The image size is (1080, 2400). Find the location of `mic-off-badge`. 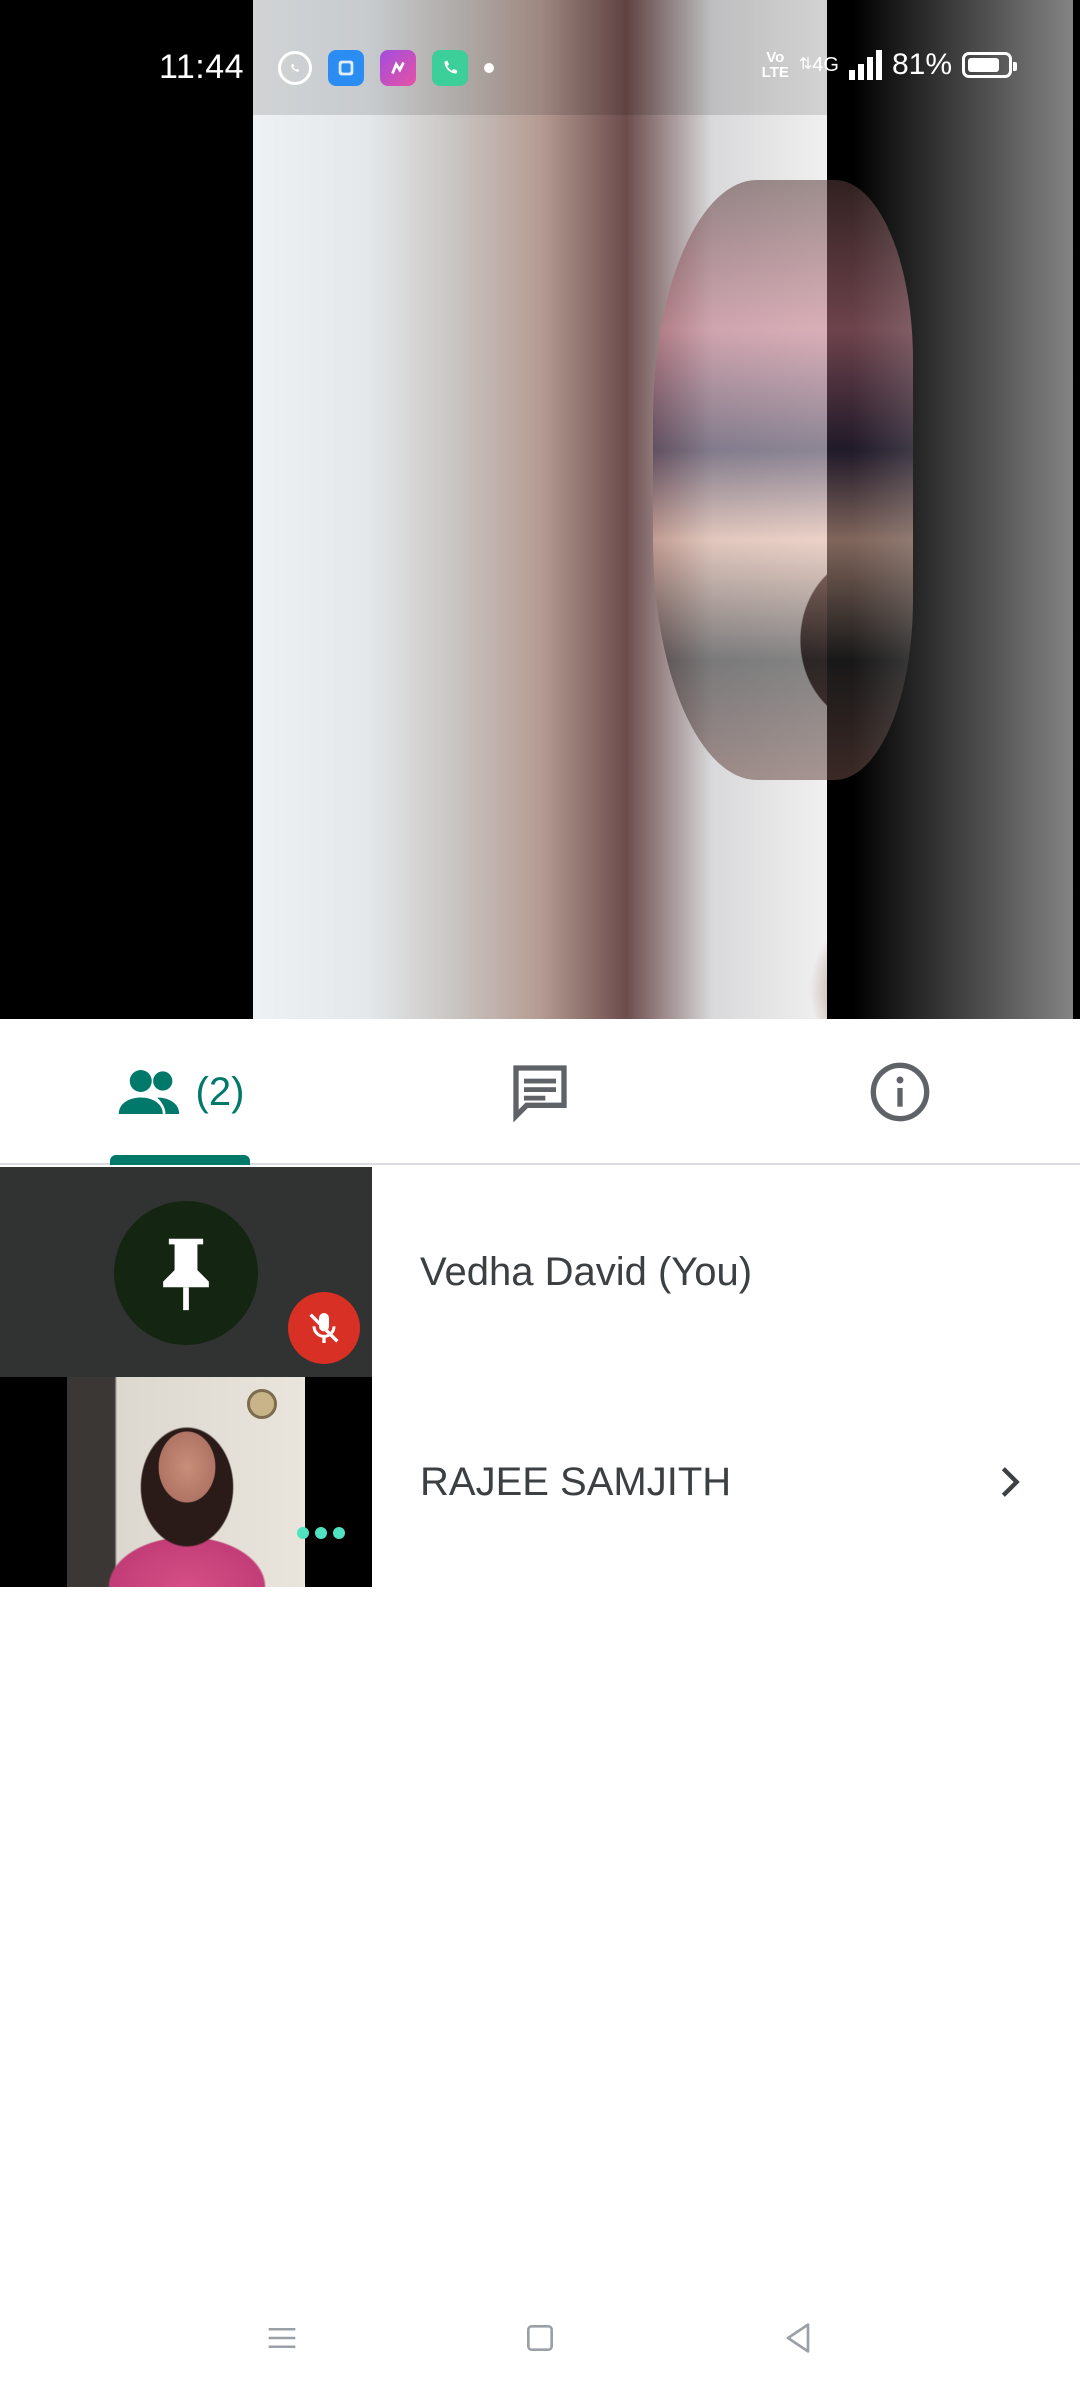

mic-off-badge is located at coordinates (324, 1328).